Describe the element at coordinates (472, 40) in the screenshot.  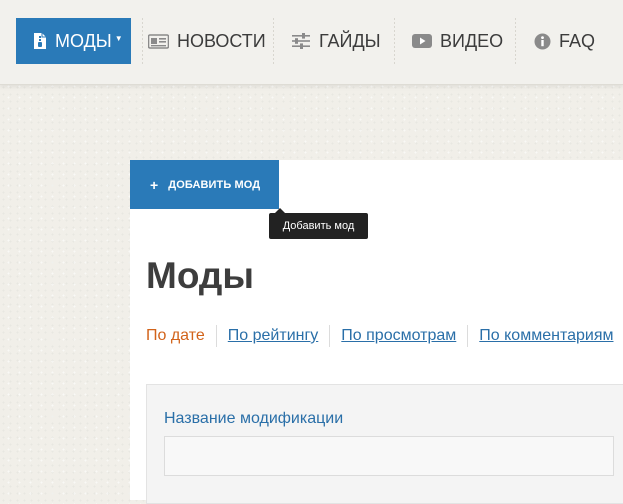
I see `nav-item-label: ВИДЕО` at that location.